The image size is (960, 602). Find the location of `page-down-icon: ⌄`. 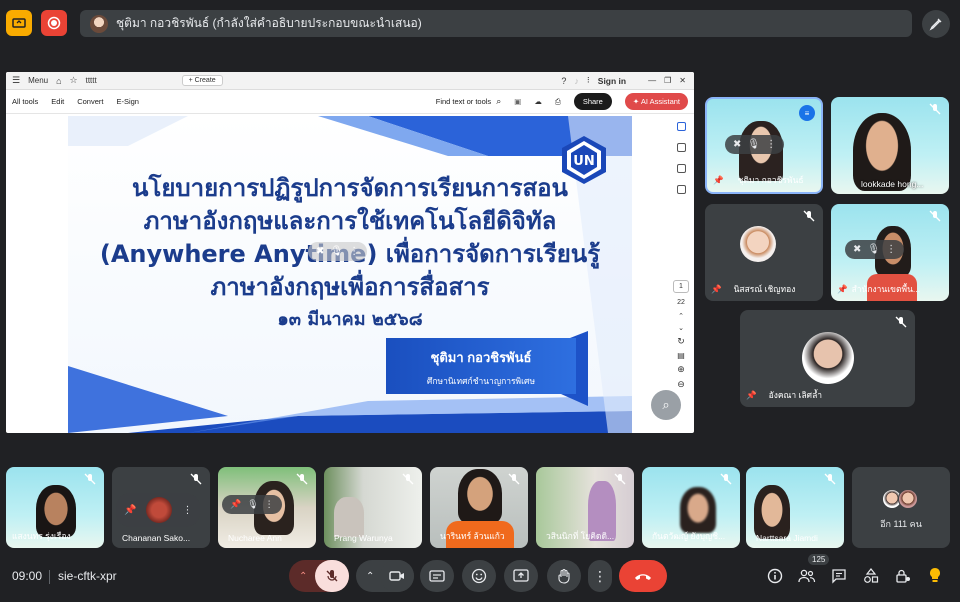

page-down-icon: ⌄ is located at coordinates (681, 328).